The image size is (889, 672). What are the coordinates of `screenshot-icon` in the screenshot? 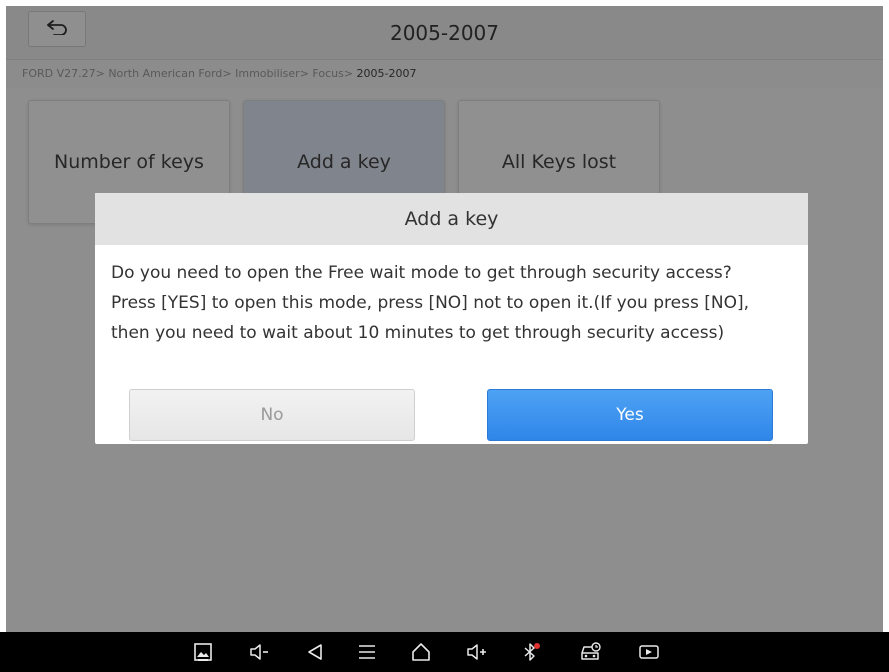 It's located at (203, 652).